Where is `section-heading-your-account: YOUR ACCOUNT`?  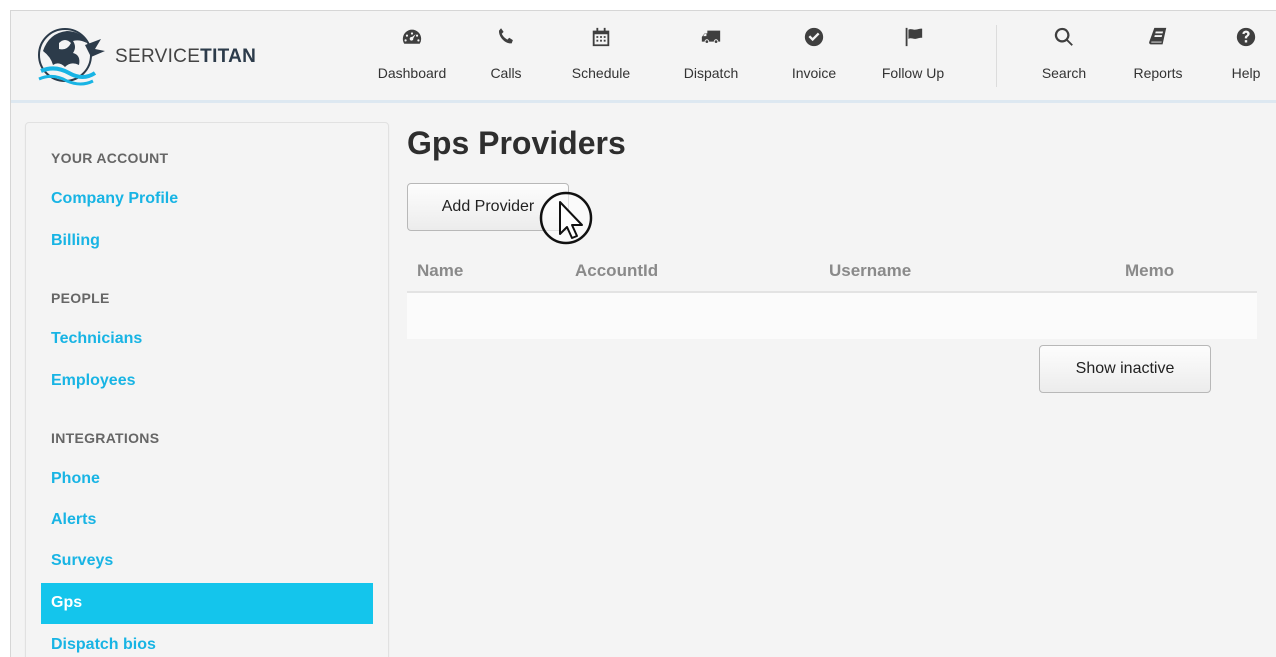
section-heading-your-account: YOUR ACCOUNT is located at coordinates (110, 158).